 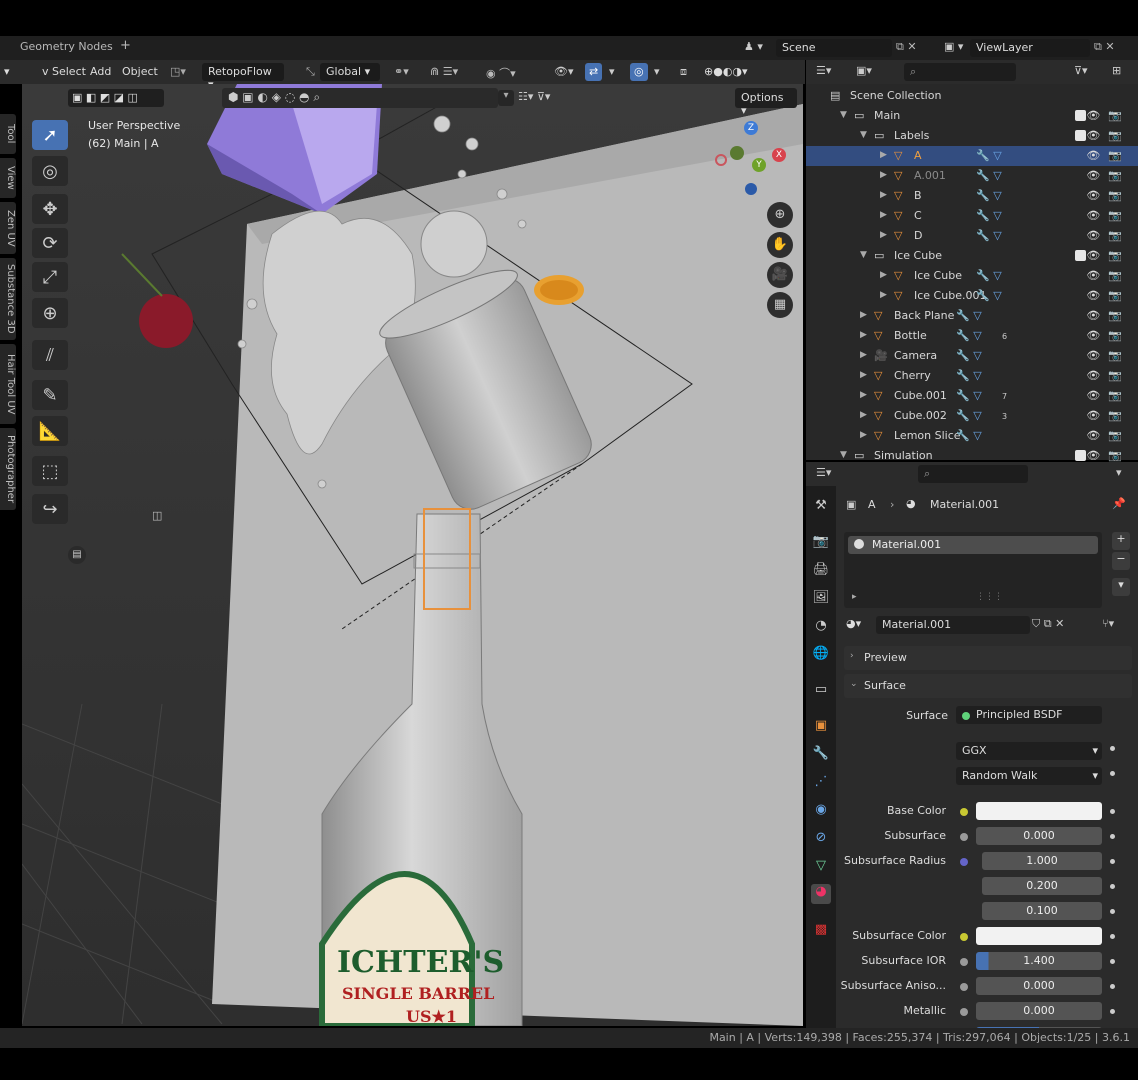 I want to click on remove-slot-button: −, so click(x=1121, y=561).